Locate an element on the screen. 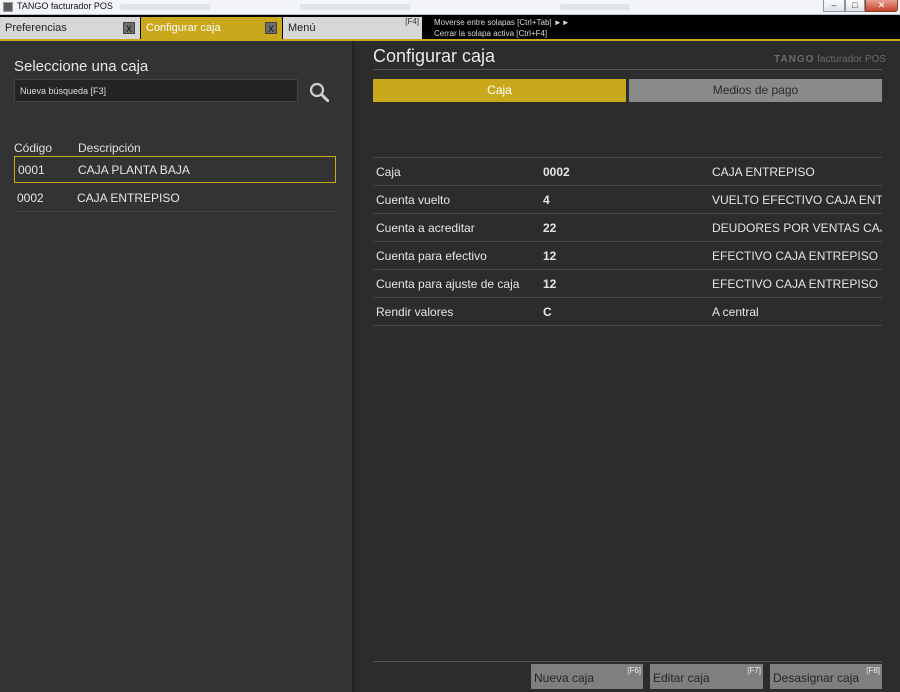 The image size is (900, 692). nueva-caja-button: Nueva caja [F6] is located at coordinates (587, 676).